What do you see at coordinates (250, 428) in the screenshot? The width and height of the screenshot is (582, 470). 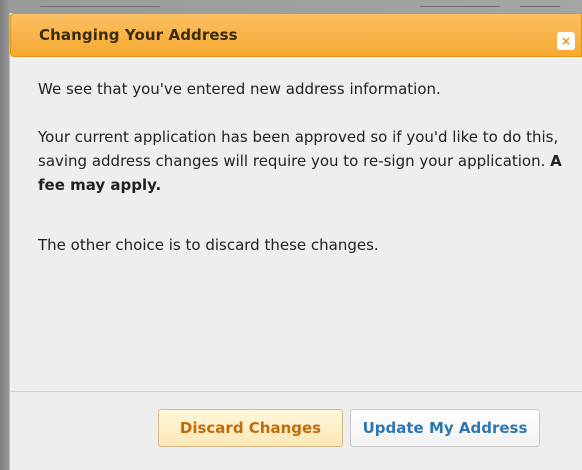 I see `discard-changes-button: Discard Changes` at bounding box center [250, 428].